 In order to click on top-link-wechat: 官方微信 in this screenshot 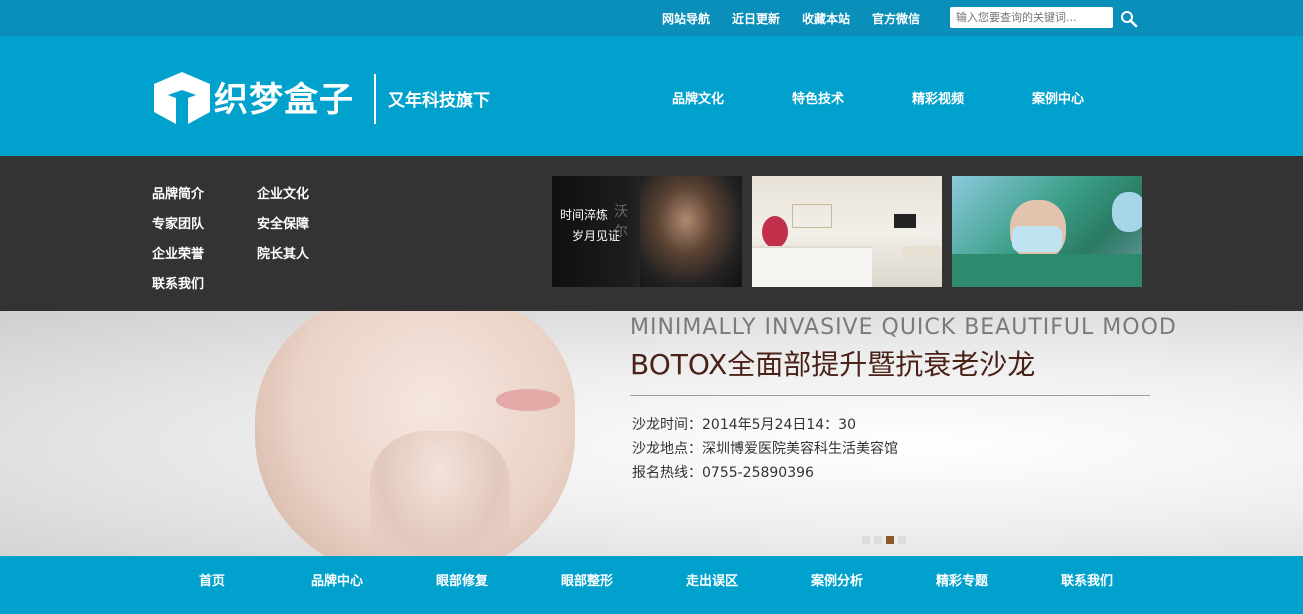, I will do `click(896, 18)`.